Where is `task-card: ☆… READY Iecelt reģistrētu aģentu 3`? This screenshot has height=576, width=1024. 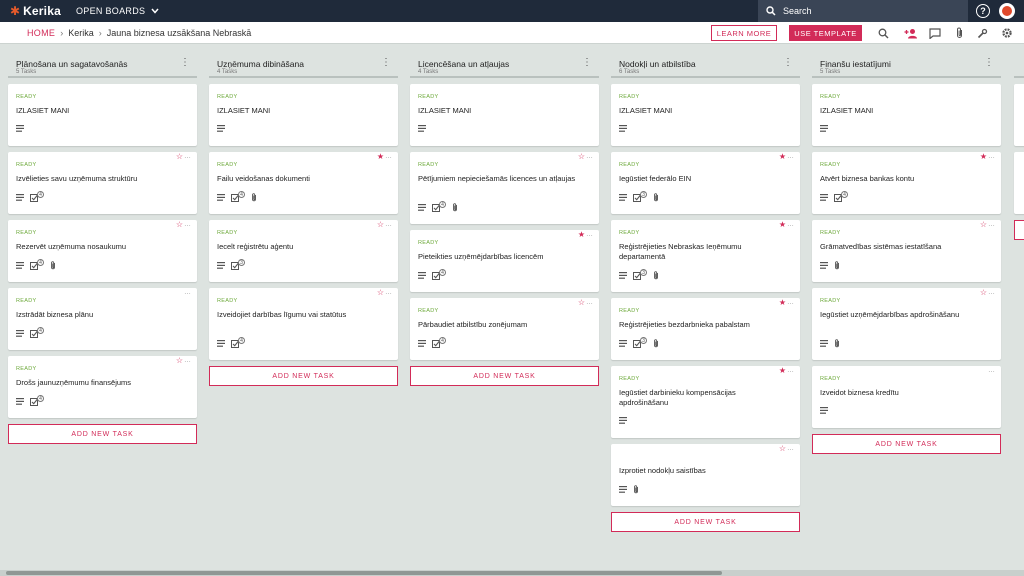
task-card: ☆… READY Iecelt reģistrētu aģentu 3 is located at coordinates (303, 251).